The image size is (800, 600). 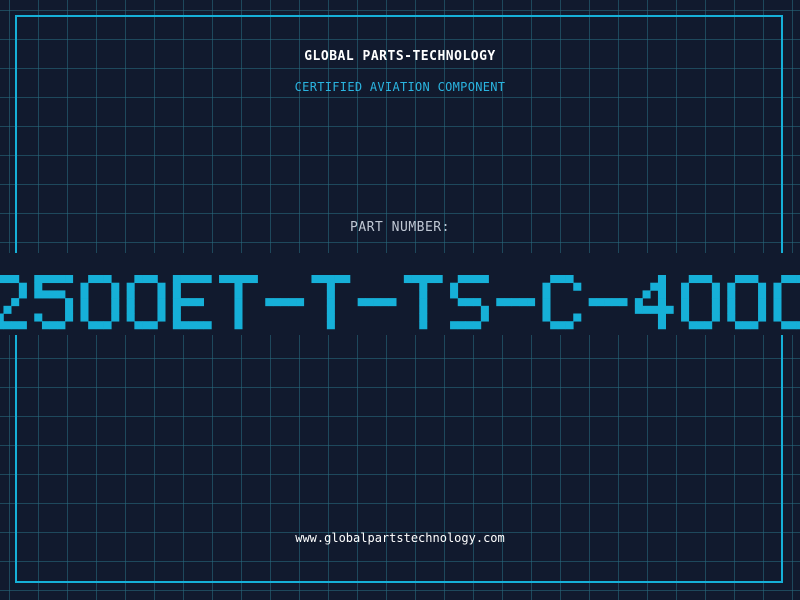 What do you see at coordinates (400, 87) in the screenshot?
I see `certification-subtitle: CERTIFIED AVIATION COMPONENT` at bounding box center [400, 87].